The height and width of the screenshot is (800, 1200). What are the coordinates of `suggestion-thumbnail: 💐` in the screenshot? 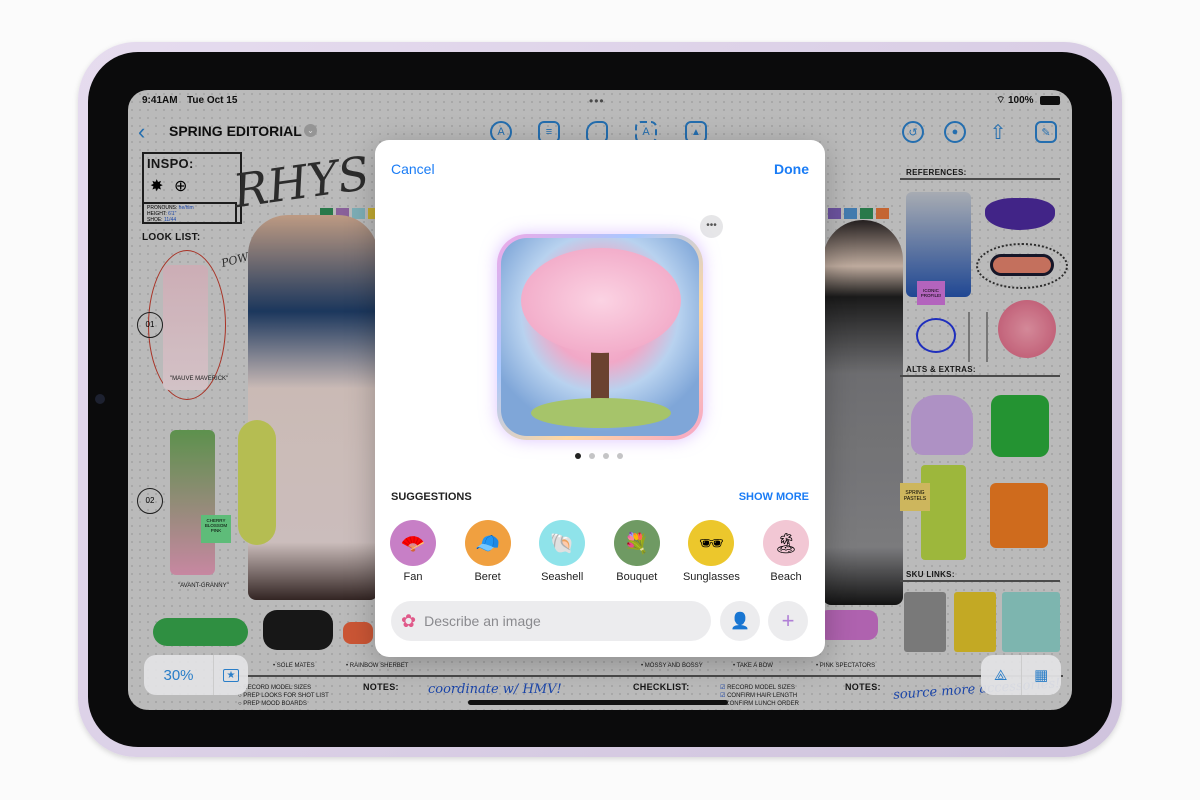 It's located at (636, 543).